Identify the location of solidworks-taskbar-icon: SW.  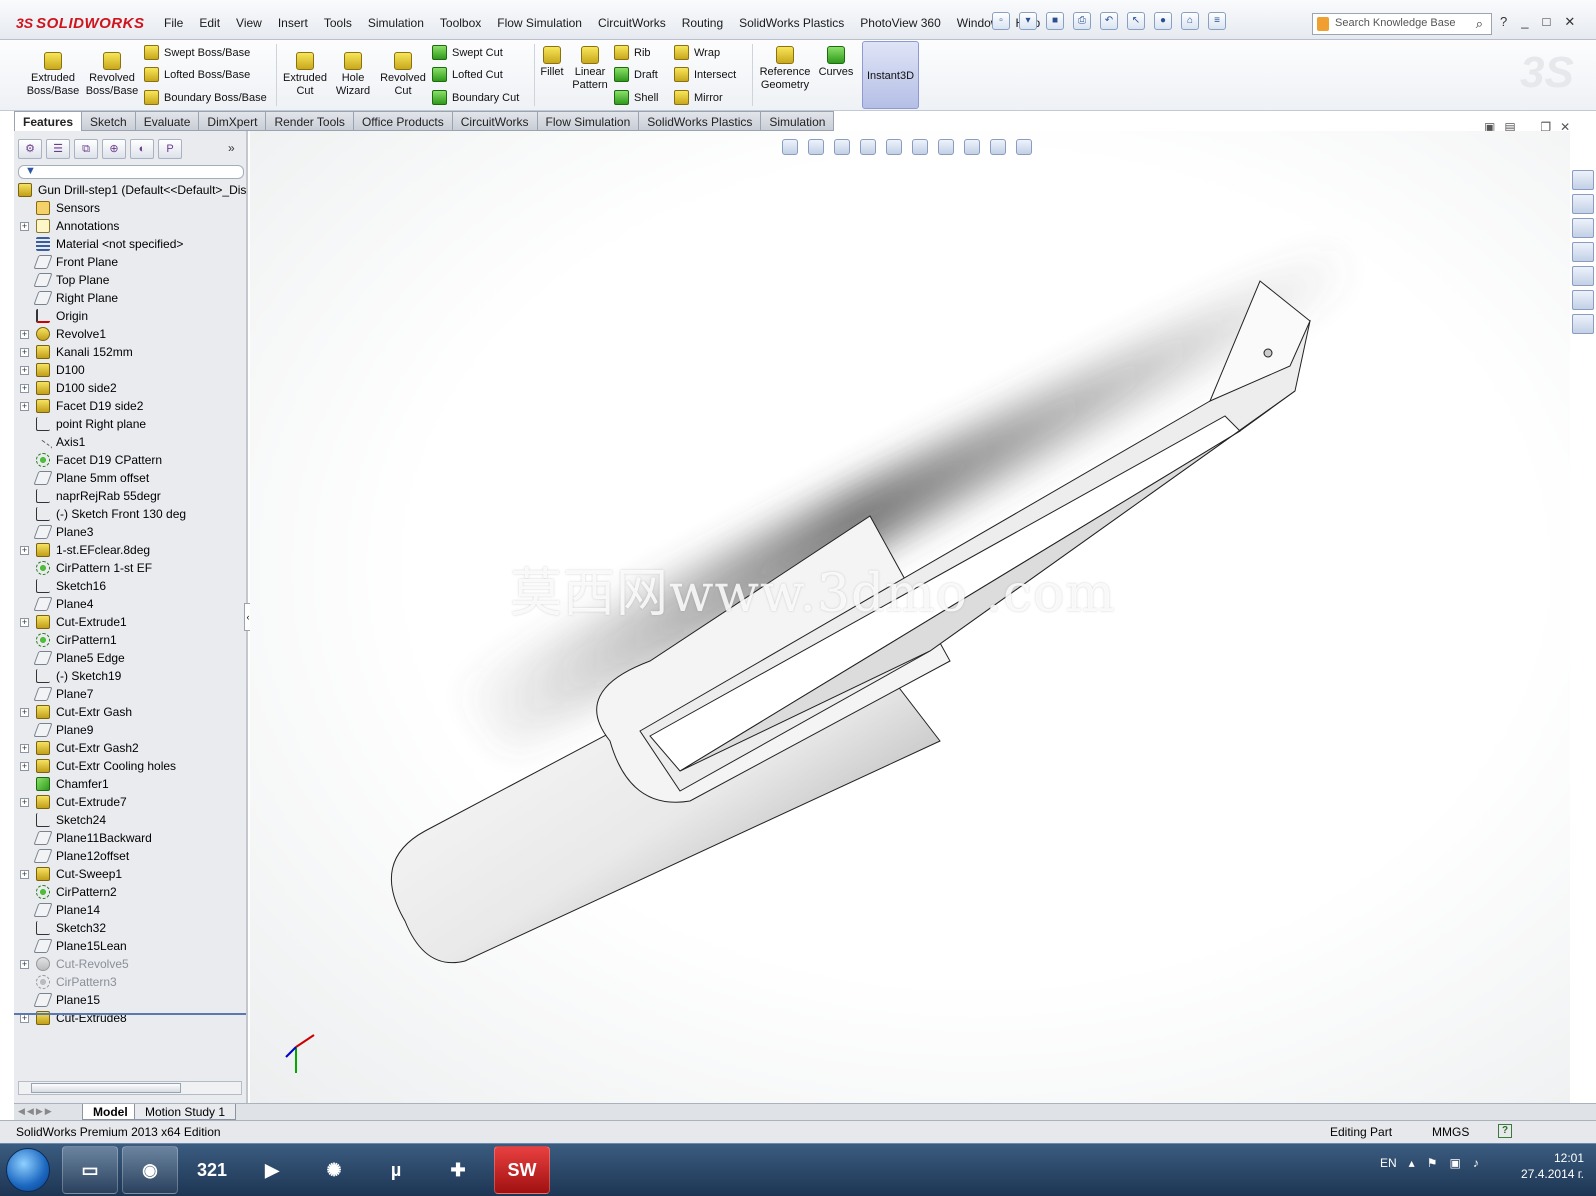
(522, 1170).